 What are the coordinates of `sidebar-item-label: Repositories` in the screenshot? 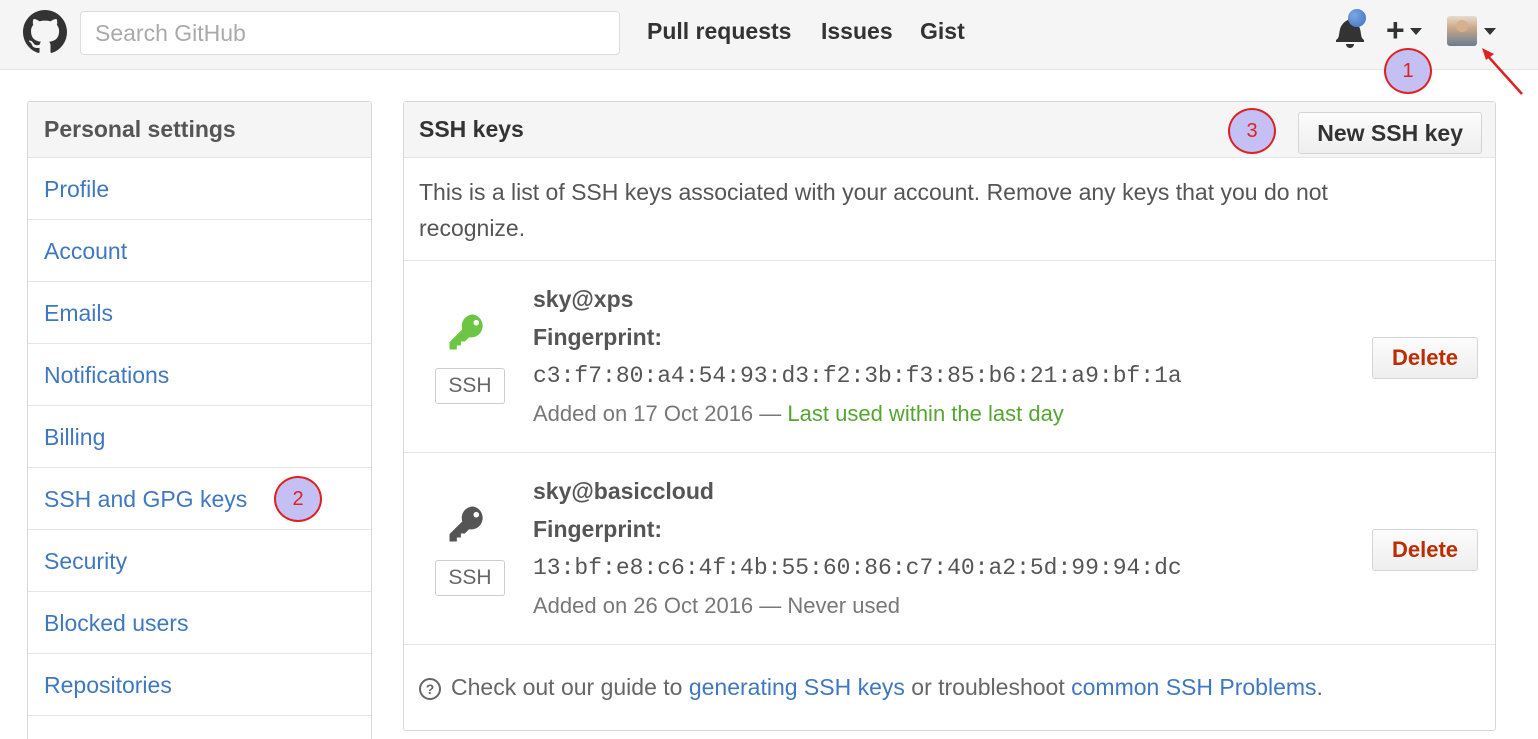 It's located at (108, 685).